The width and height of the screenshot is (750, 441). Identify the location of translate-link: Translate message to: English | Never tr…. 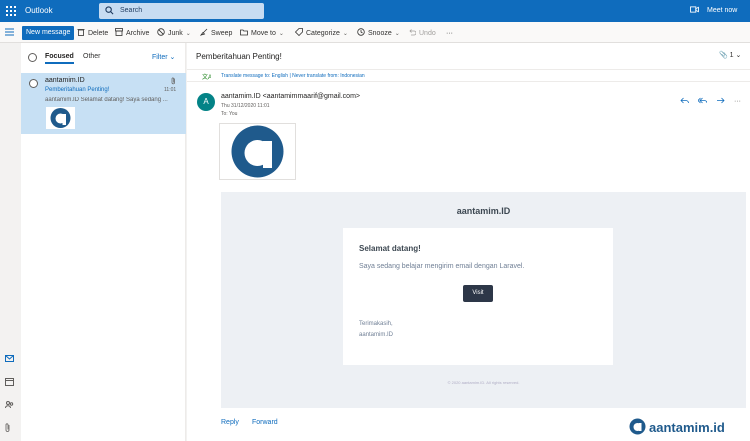
(293, 76).